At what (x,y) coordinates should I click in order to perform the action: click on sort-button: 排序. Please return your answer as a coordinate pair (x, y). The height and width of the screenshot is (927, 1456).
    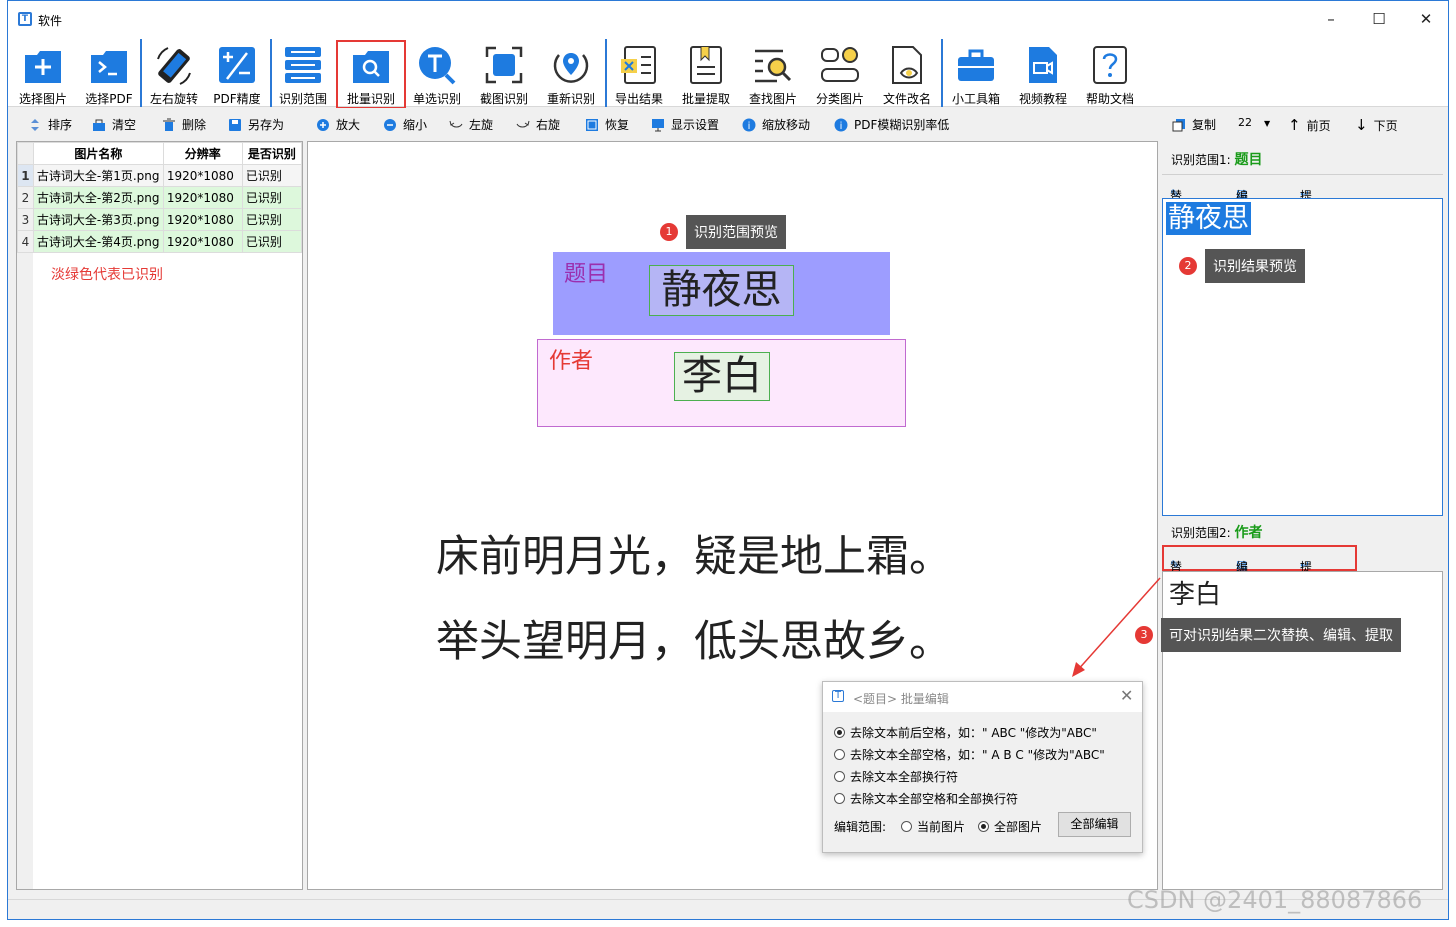
    Looking at the image, I should click on (50, 124).